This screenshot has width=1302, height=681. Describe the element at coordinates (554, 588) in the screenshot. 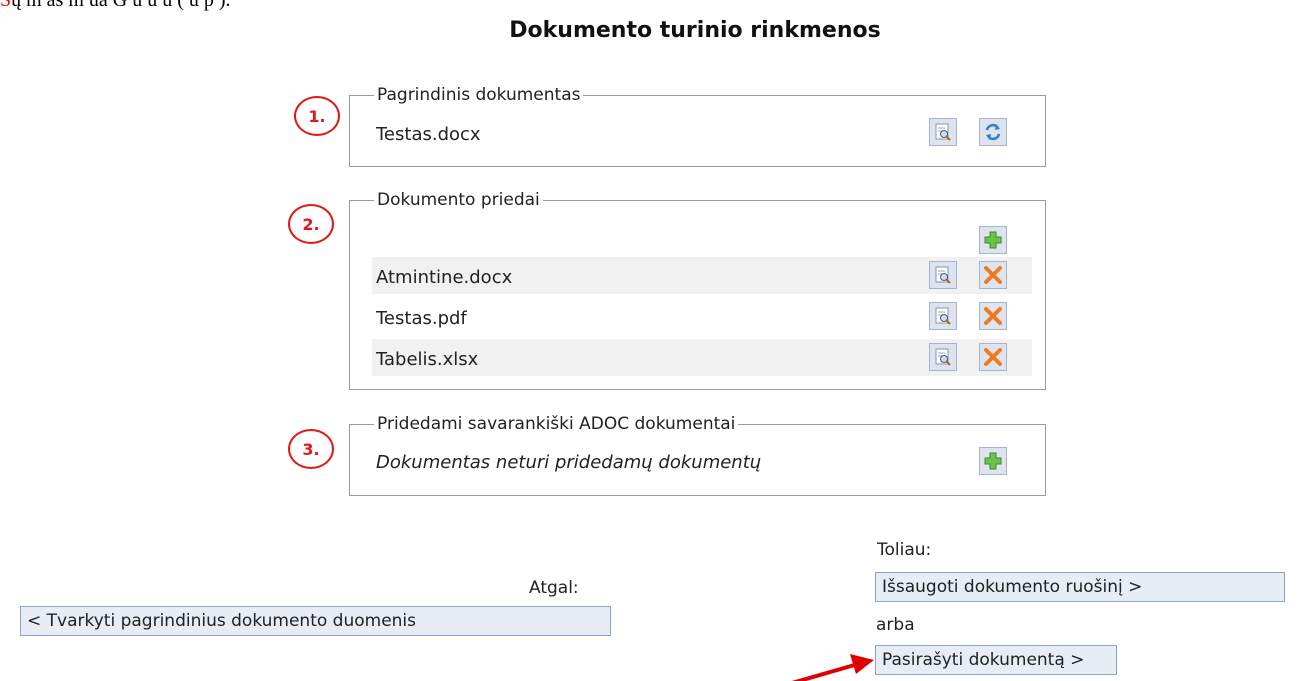

I see `back-label: Atgal:` at that location.